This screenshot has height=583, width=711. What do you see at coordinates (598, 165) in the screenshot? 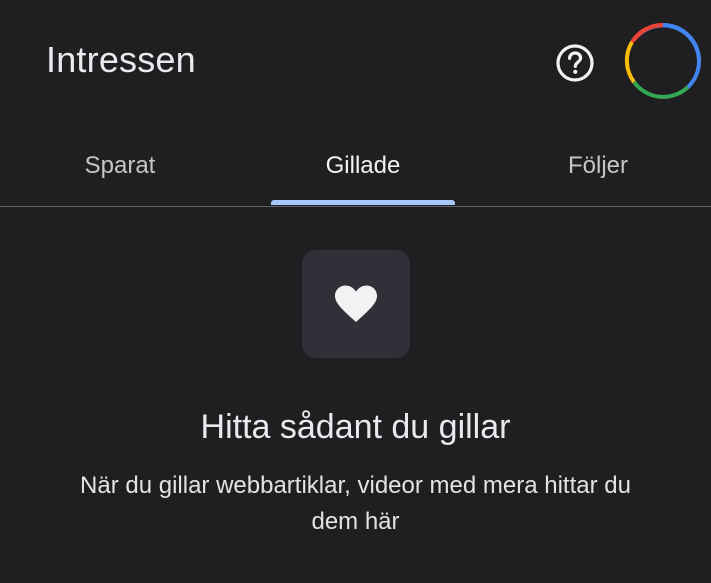
I see `tab-foljer: Följer` at bounding box center [598, 165].